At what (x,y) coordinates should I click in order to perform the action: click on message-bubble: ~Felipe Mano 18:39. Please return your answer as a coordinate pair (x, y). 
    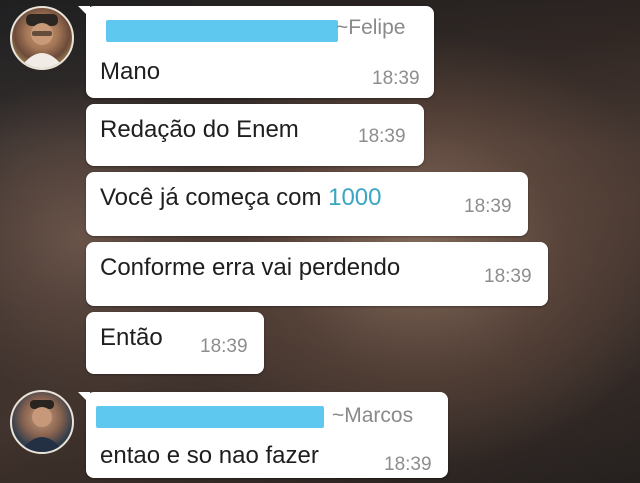
    Looking at the image, I should click on (256, 52).